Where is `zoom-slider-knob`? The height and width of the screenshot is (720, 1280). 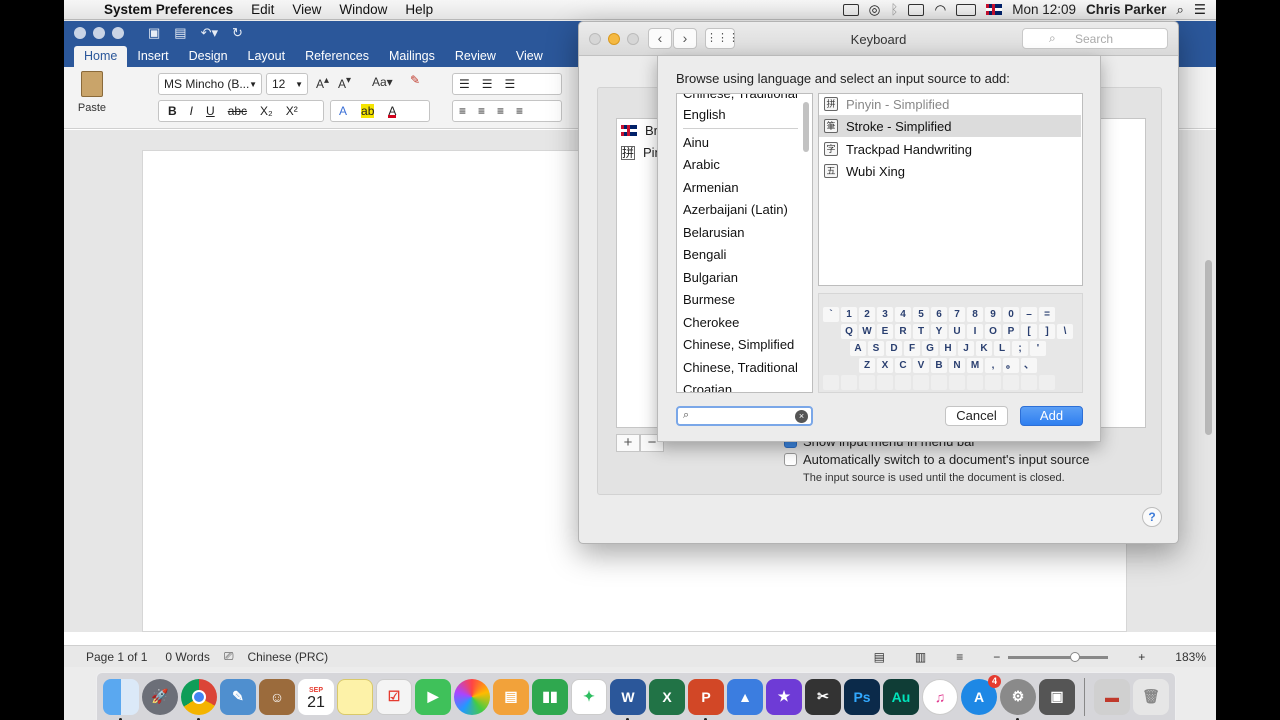
zoom-slider-knob is located at coordinates (1075, 656).